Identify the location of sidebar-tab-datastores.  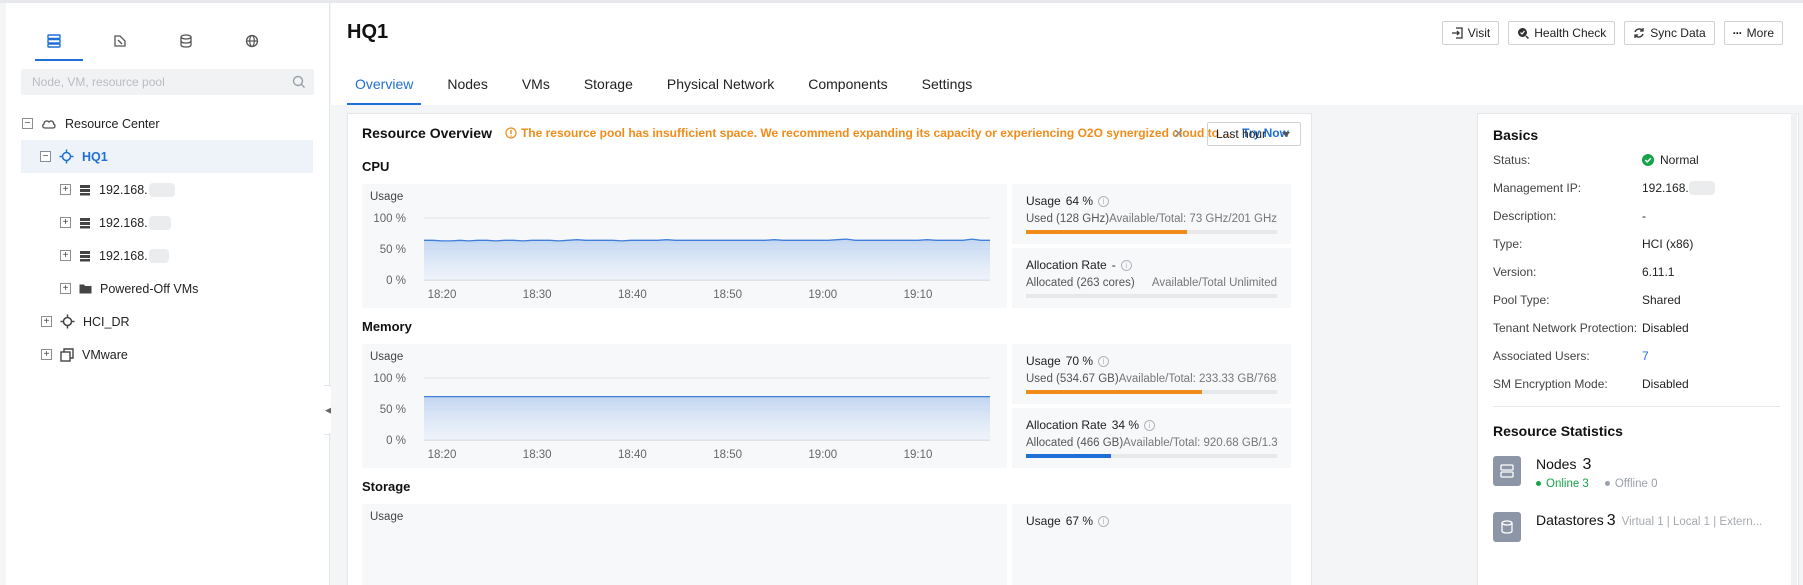
(186, 41).